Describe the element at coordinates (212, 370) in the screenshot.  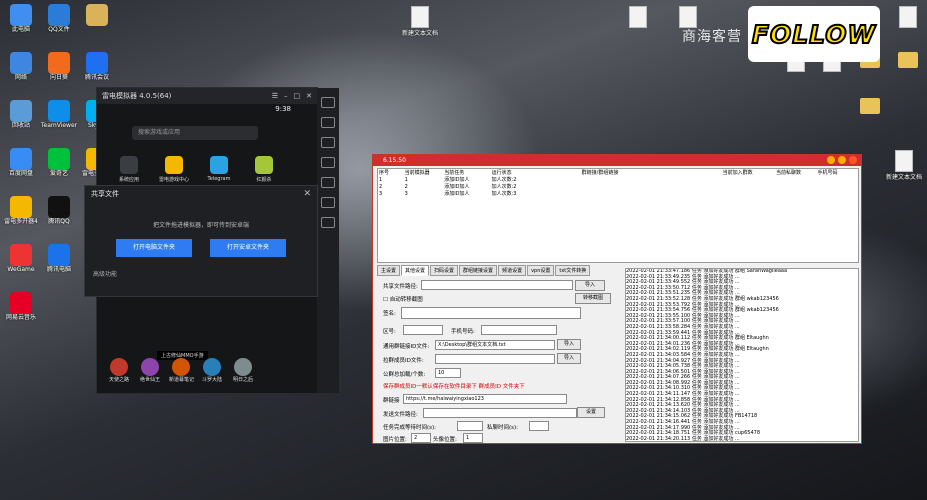
I see `emulator-game: 斗罗大陆` at that location.